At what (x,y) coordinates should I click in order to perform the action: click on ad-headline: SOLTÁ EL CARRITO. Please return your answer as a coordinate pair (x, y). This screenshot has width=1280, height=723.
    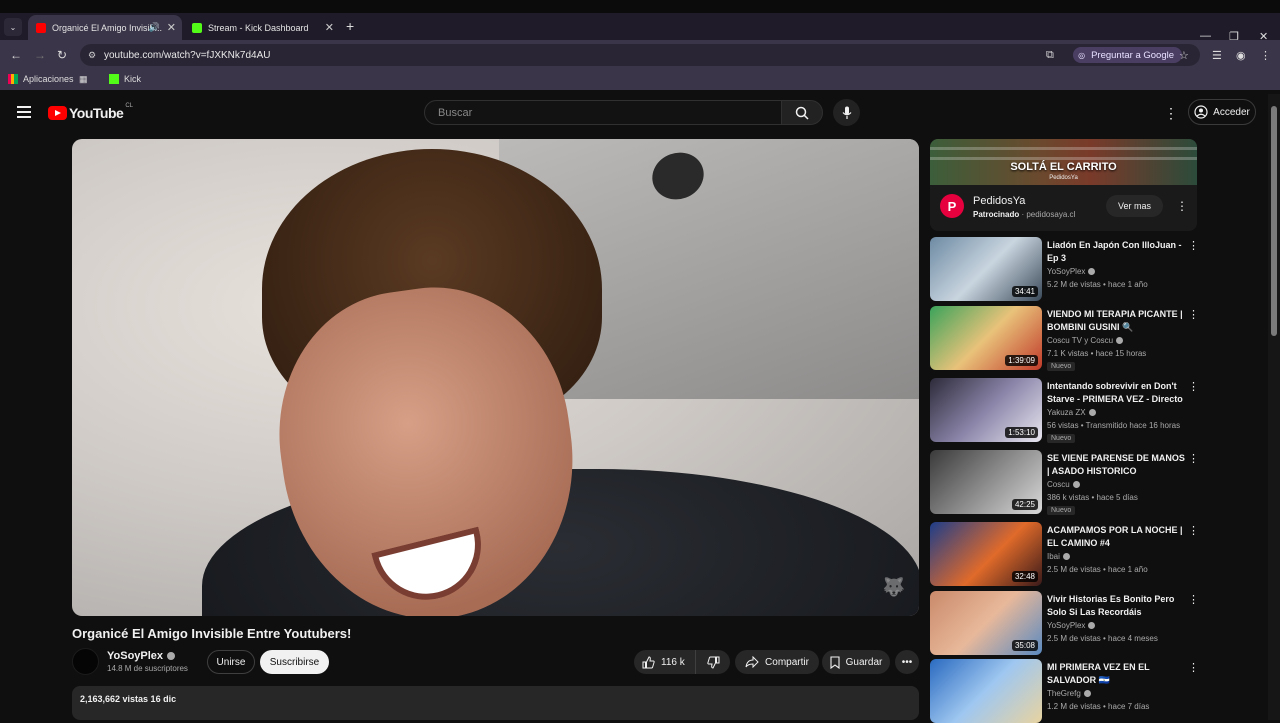
    Looking at the image, I should click on (1063, 167).